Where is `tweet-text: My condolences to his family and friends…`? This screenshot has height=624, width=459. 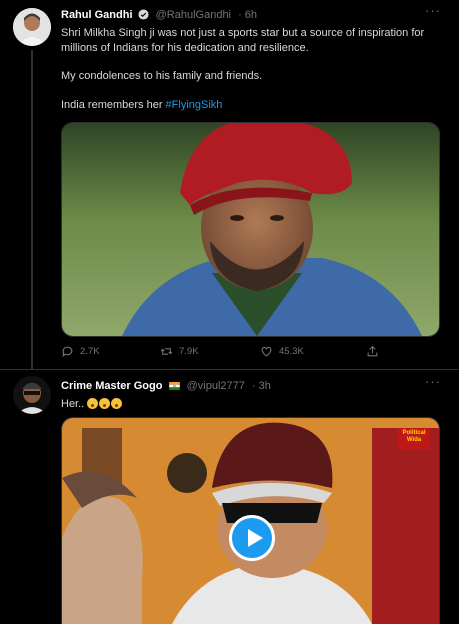
tweet-text: My condolences to his family and friends… is located at coordinates (162, 76).